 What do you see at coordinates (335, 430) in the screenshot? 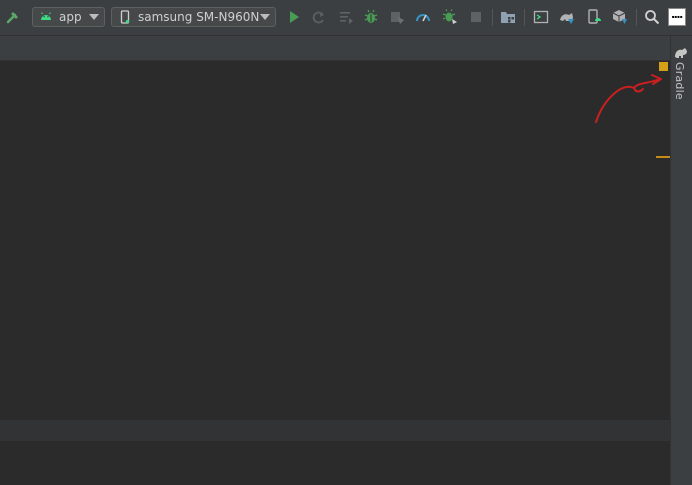
I see `editor-horizontal-band` at bounding box center [335, 430].